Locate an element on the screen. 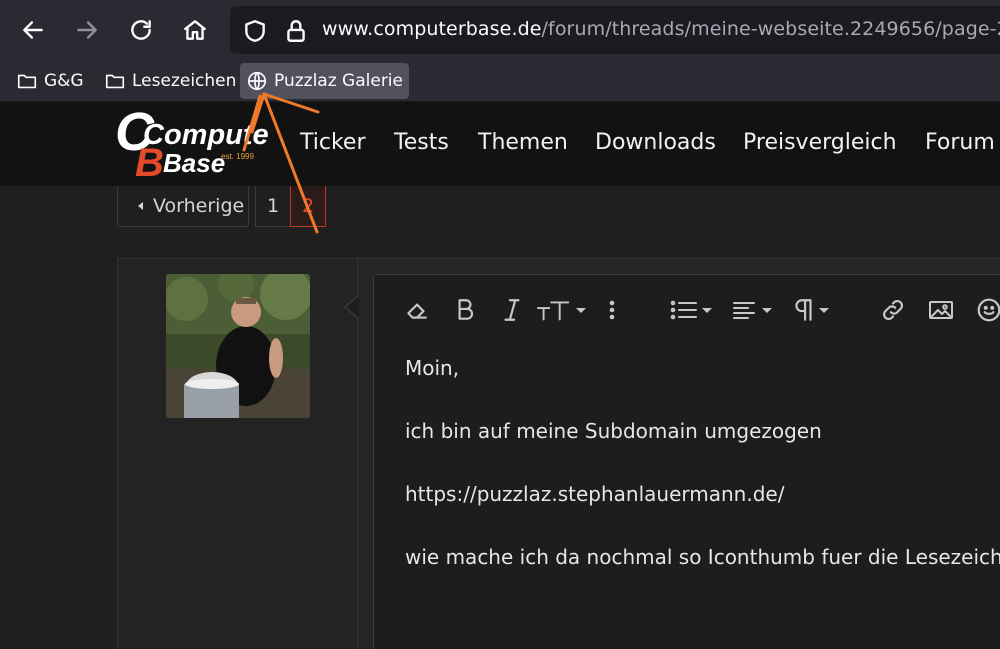 Image resolution: width=1000 pixels, height=649 pixels. logo-est-text: est. 1999 is located at coordinates (237, 156).